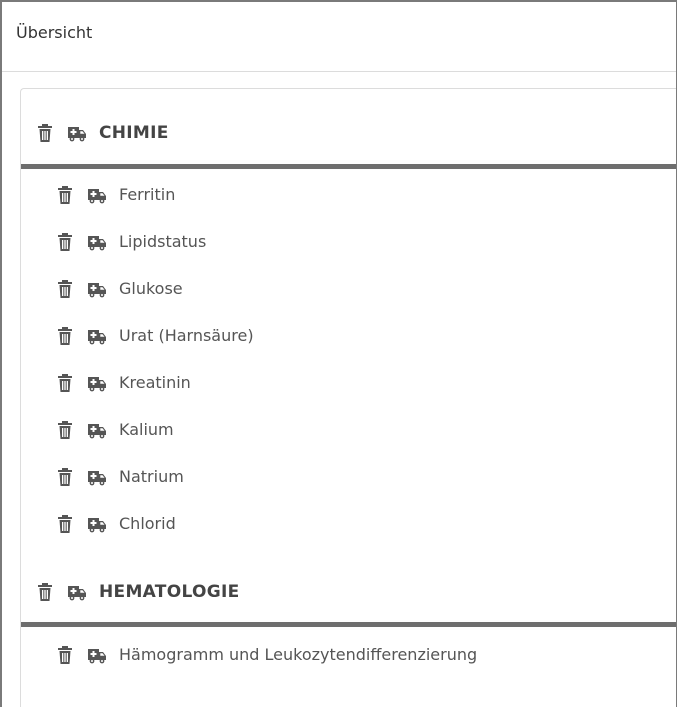 This screenshot has width=680, height=709. What do you see at coordinates (151, 288) in the screenshot?
I see `item-label: Glukose` at bounding box center [151, 288].